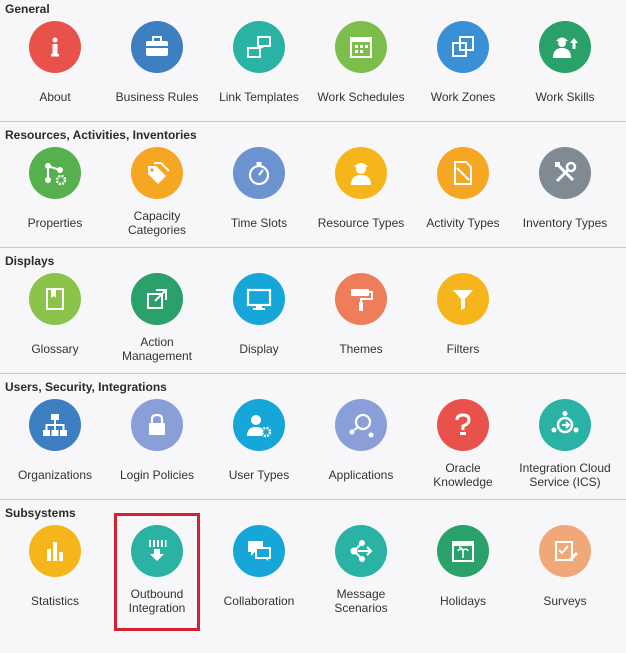 The width and height of the screenshot is (626, 653). Describe the element at coordinates (361, 551) in the screenshot. I see `share-network-icon` at that location.